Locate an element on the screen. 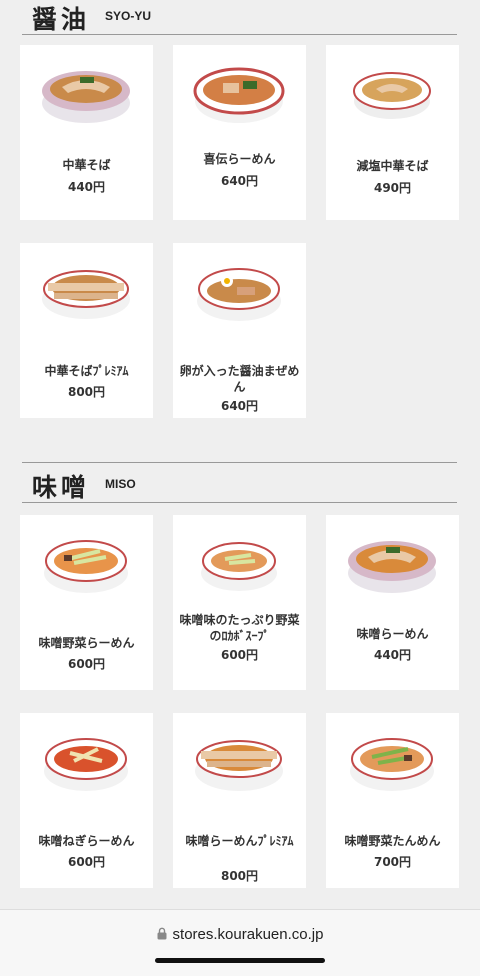  menu-card: 減塩中華そば 490円 is located at coordinates (392, 132).